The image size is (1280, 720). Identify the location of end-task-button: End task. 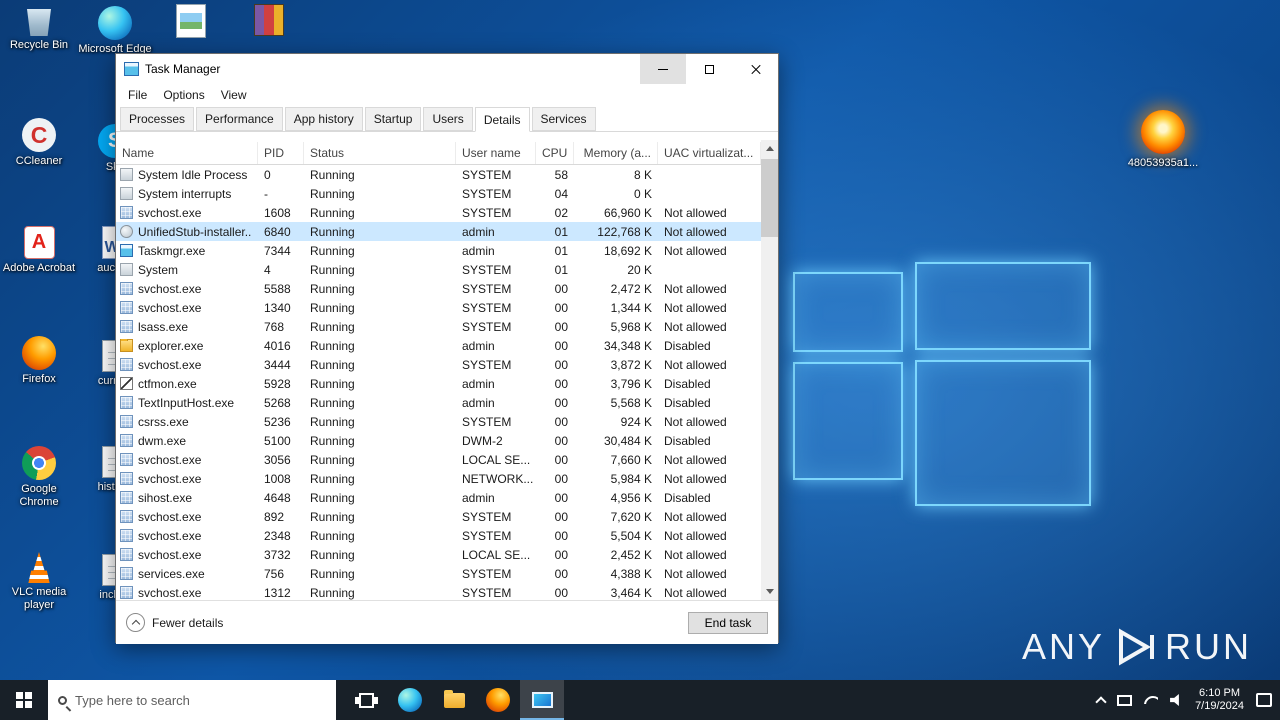
(728, 622).